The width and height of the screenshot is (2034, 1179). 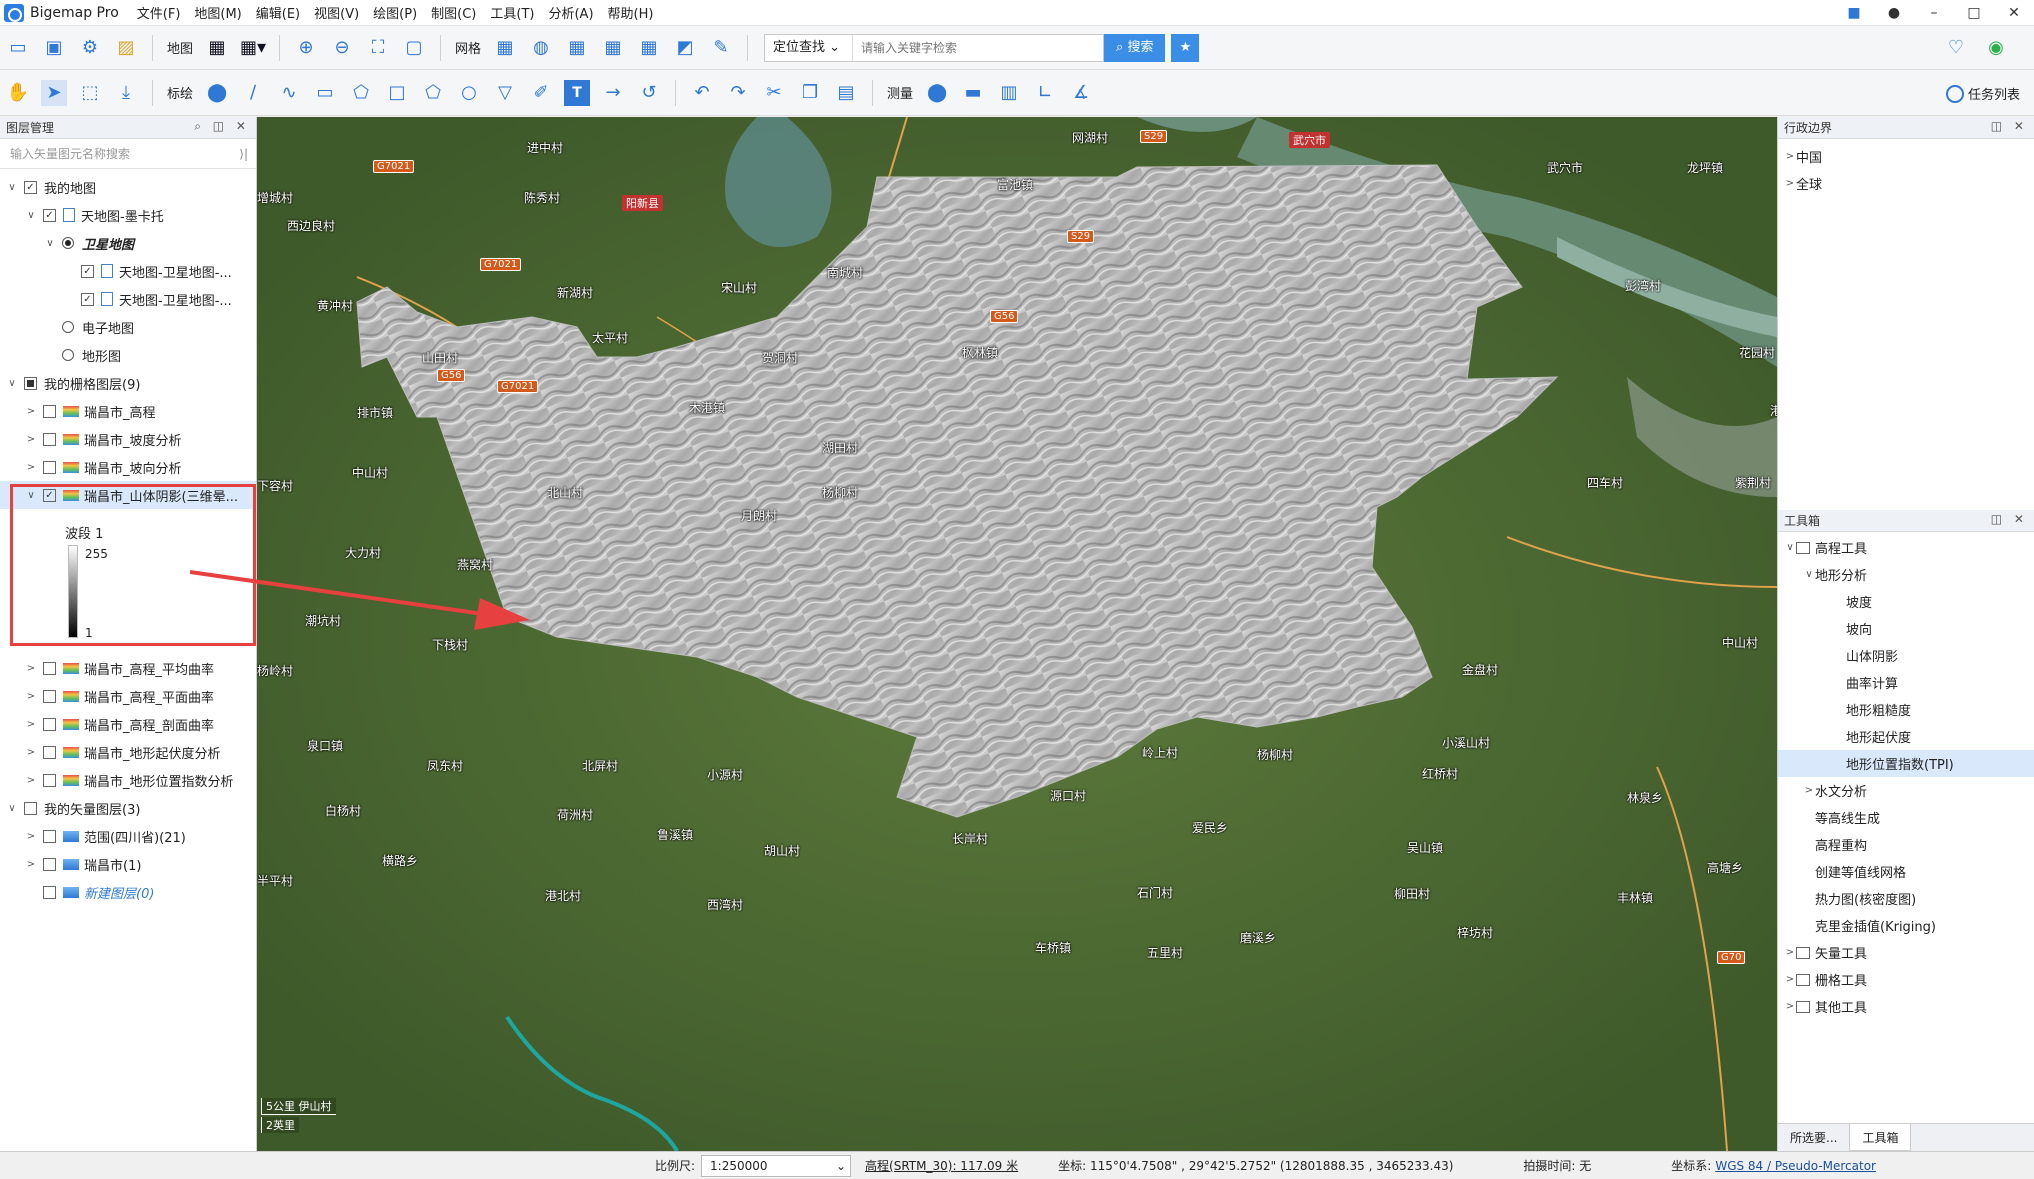 What do you see at coordinates (128, 187) in the screenshot?
I see `tree-row: ∨ ✓ 我的地图` at bounding box center [128, 187].